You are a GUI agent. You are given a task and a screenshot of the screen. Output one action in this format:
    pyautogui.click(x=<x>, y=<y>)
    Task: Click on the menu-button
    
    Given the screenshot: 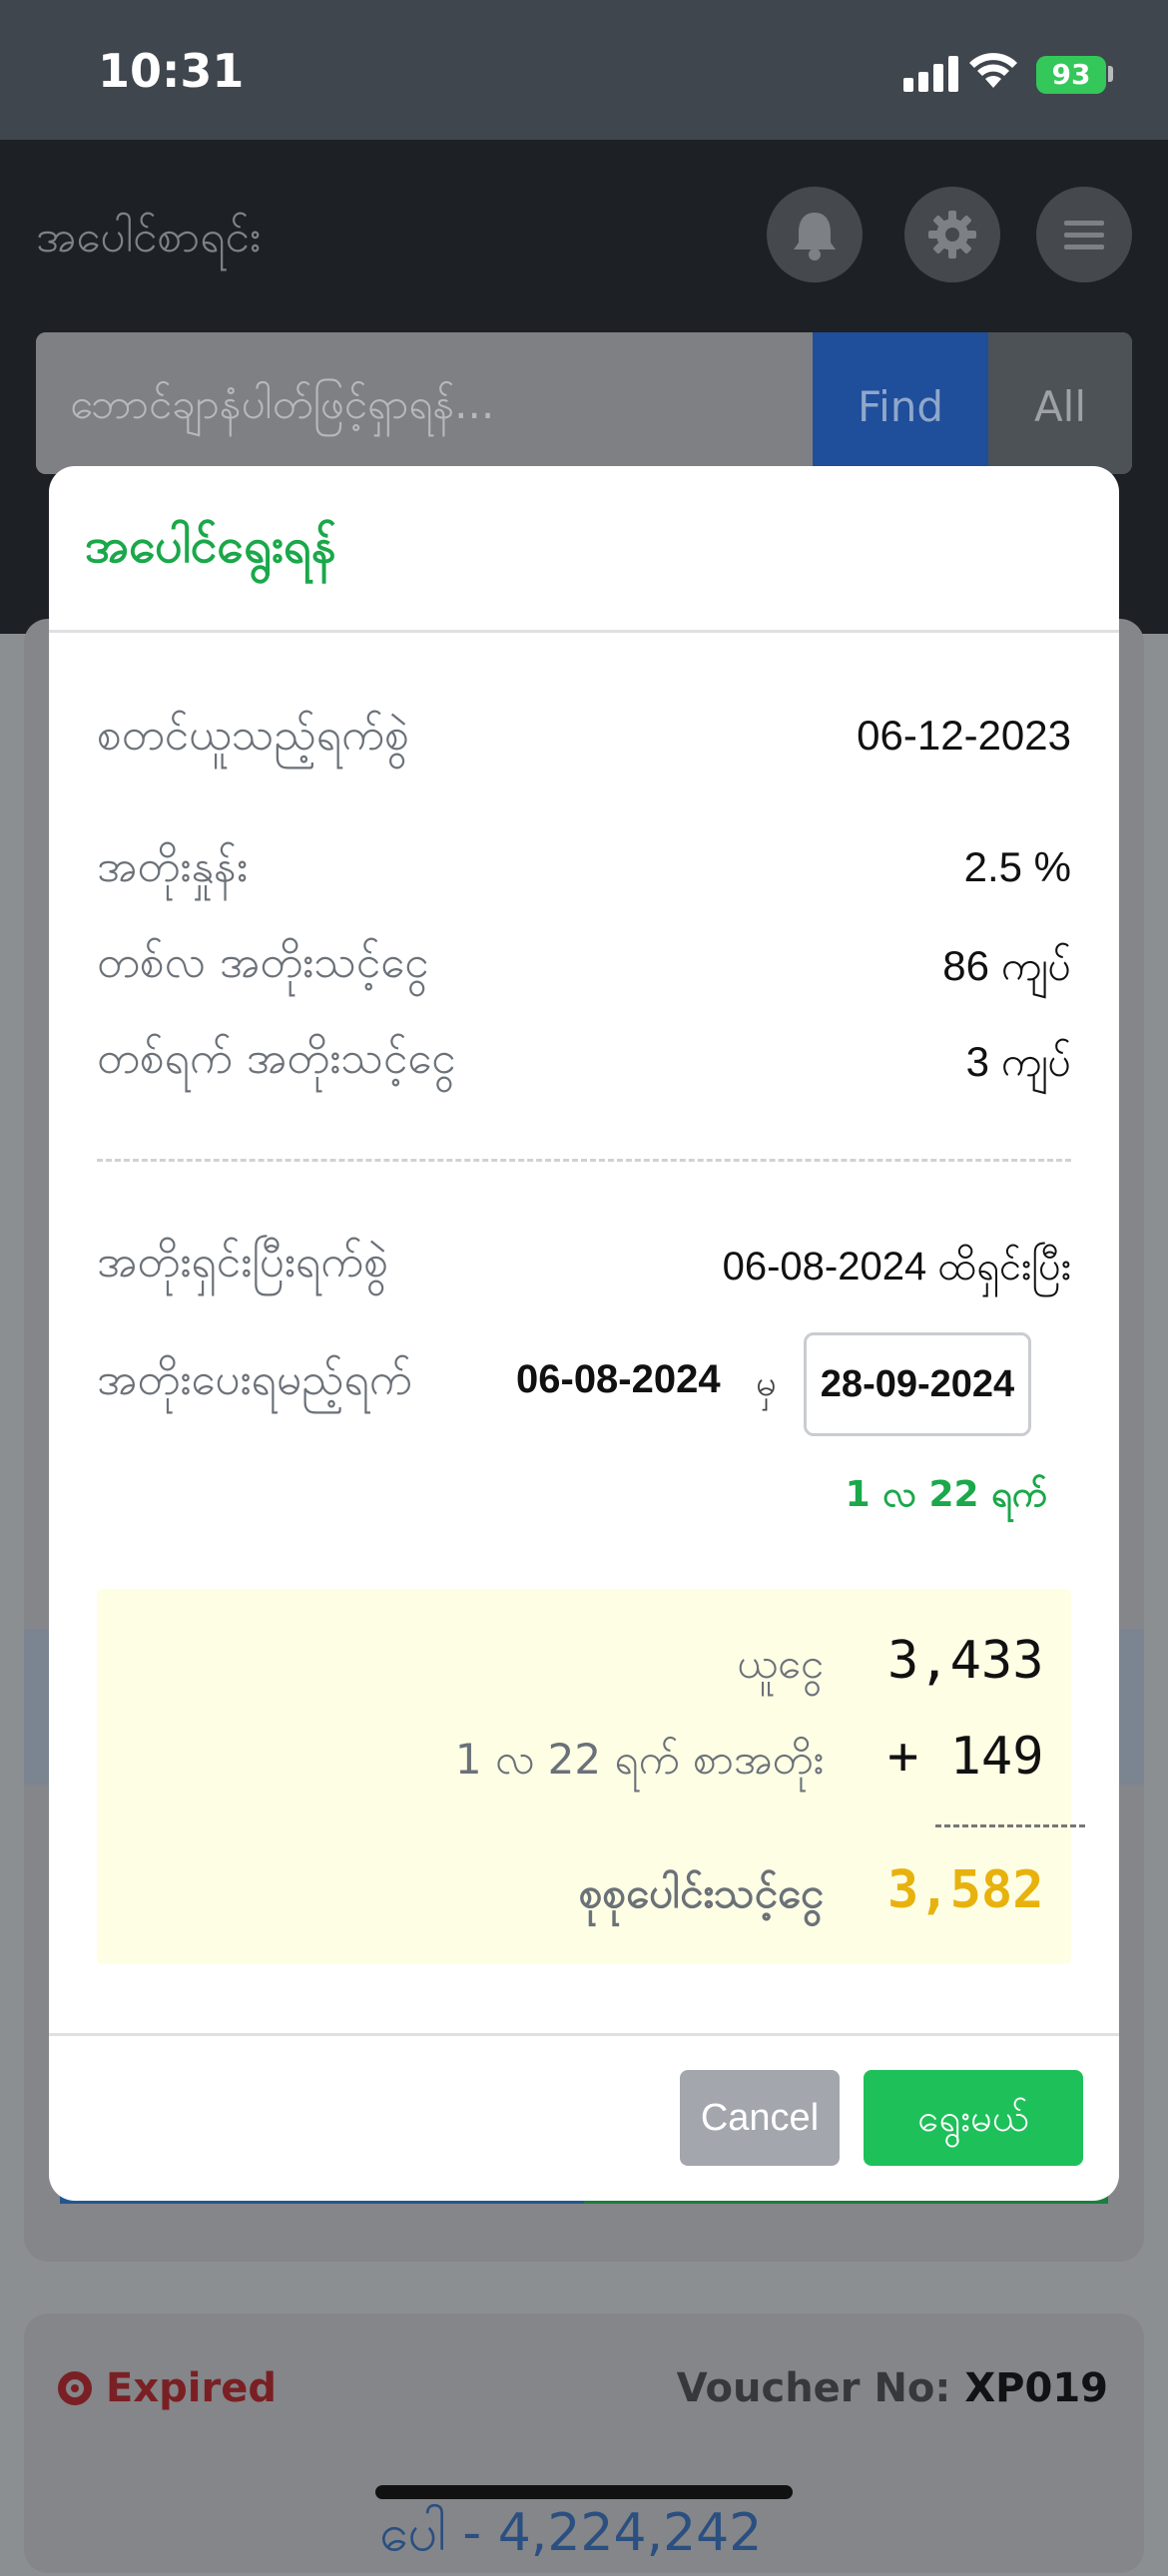 What is the action you would take?
    pyautogui.click(x=1084, y=235)
    